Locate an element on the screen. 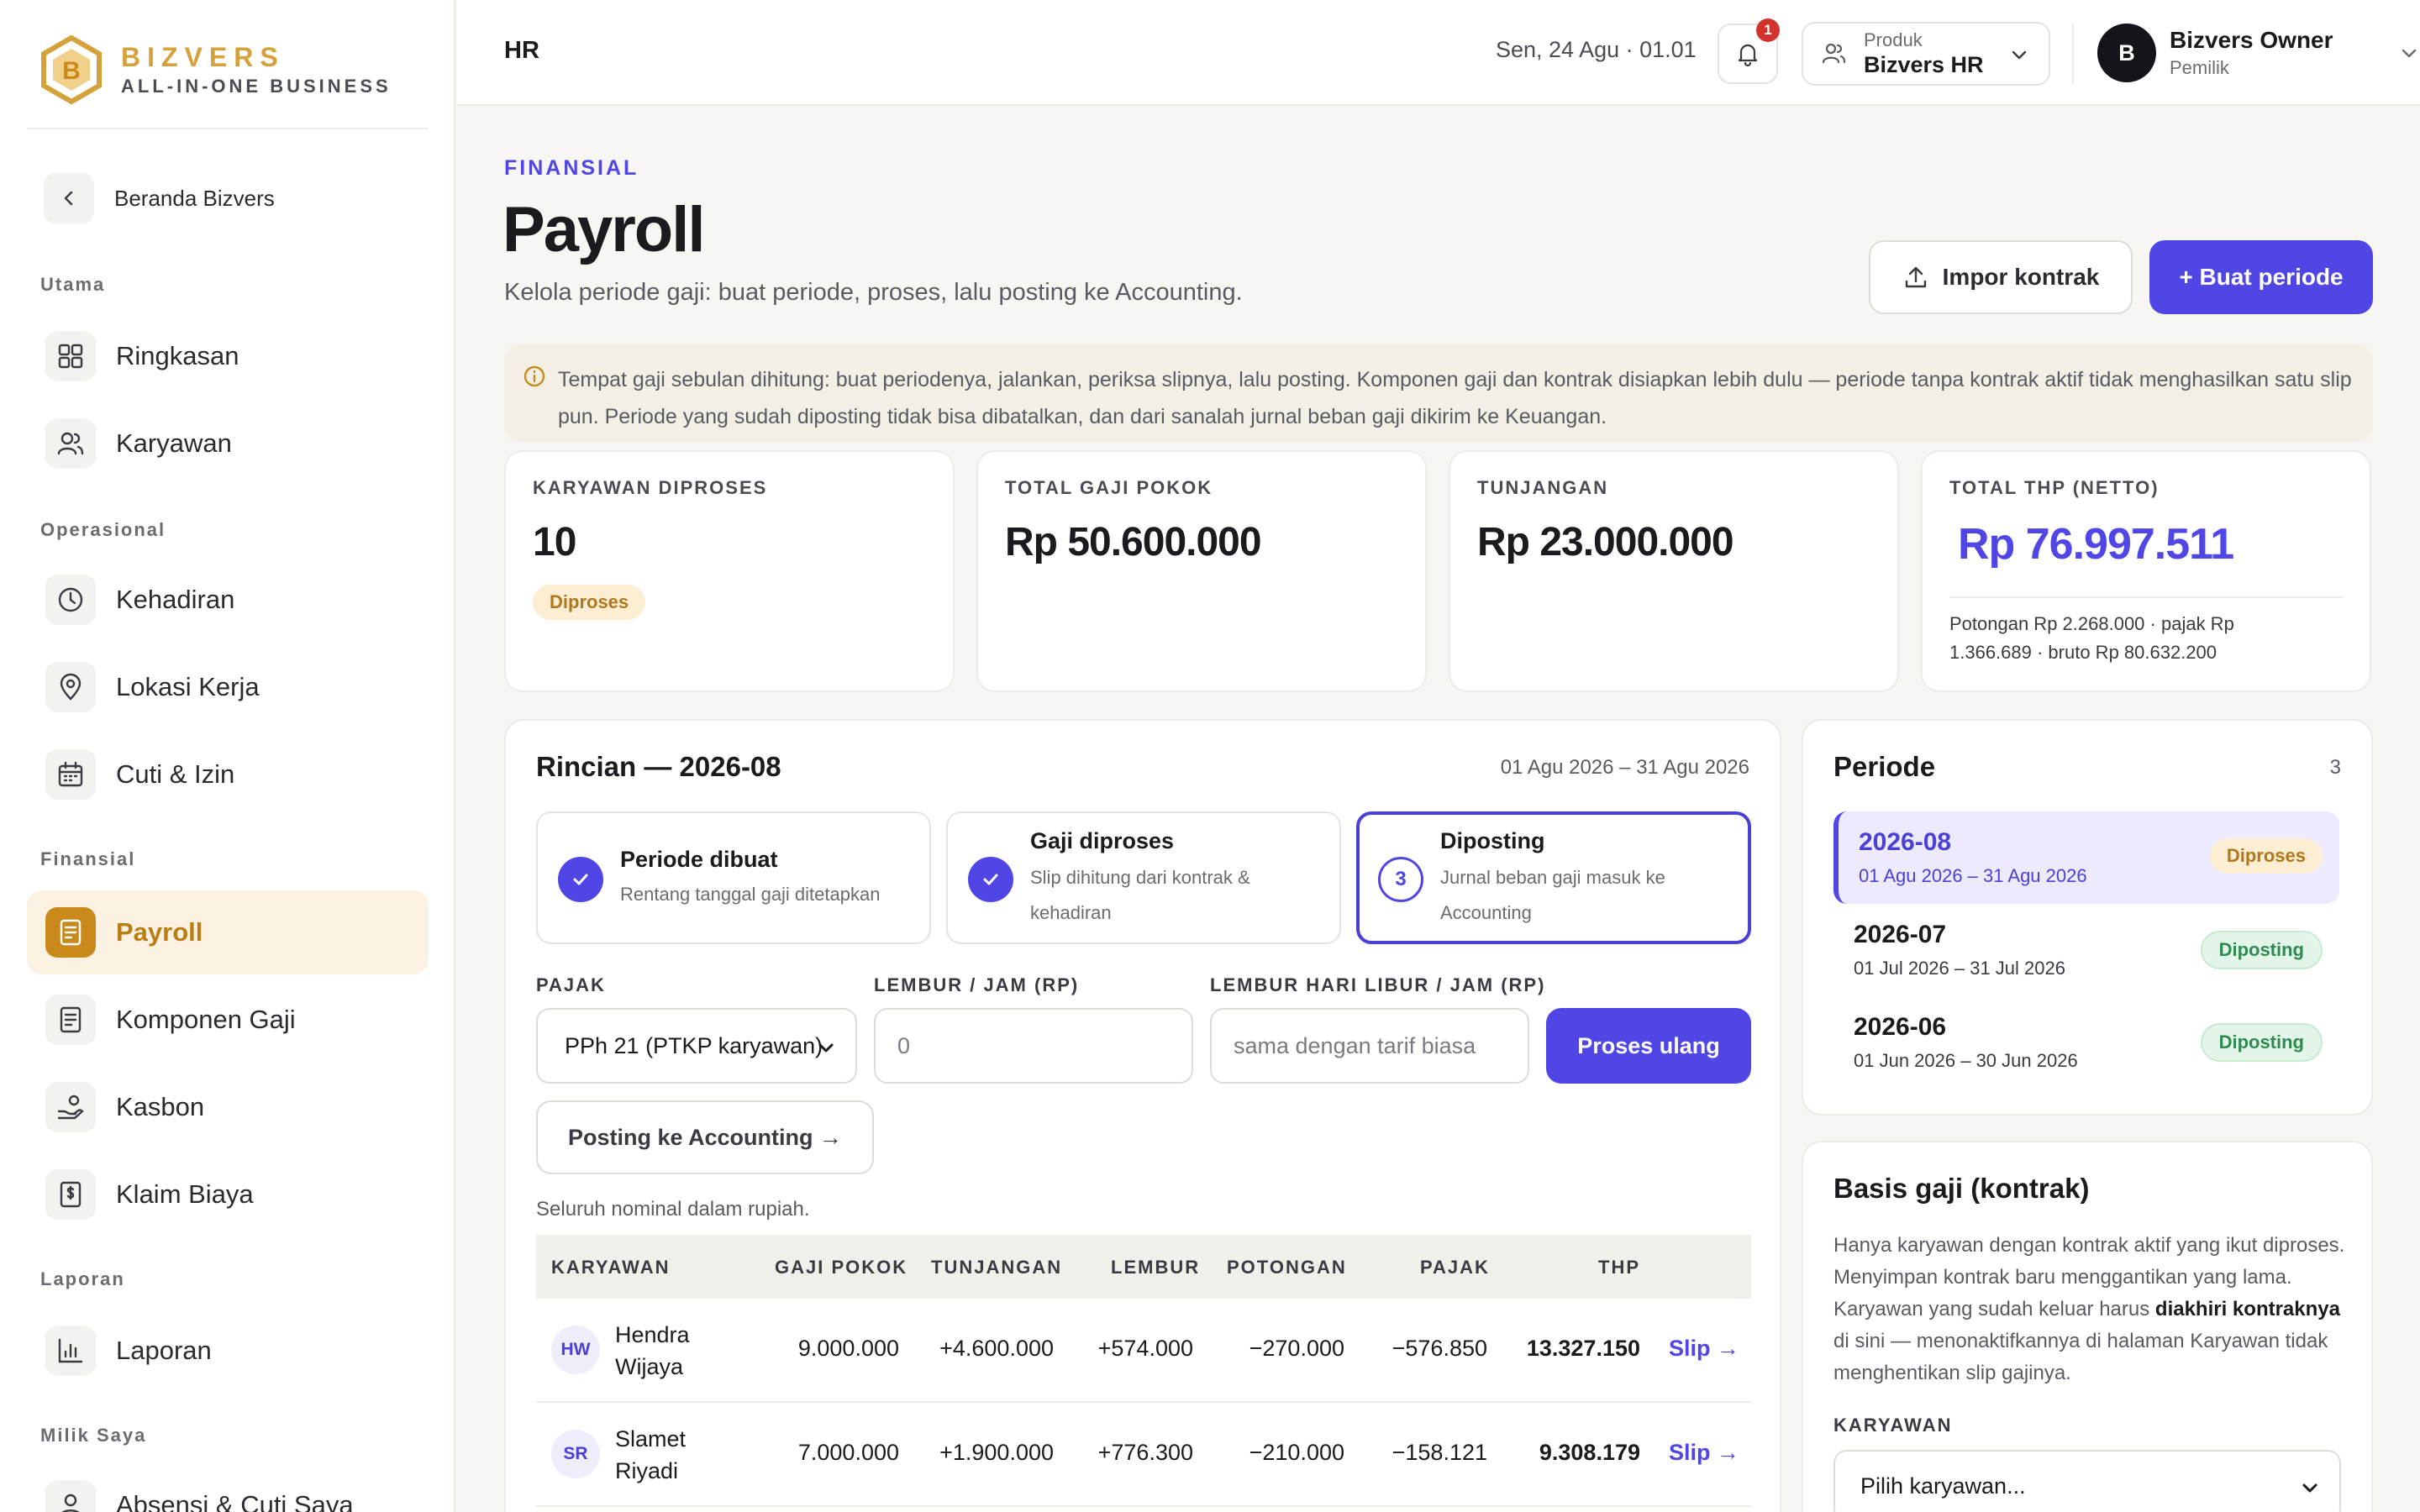  tax-cell: −576.850 is located at coordinates (1439, 1348).